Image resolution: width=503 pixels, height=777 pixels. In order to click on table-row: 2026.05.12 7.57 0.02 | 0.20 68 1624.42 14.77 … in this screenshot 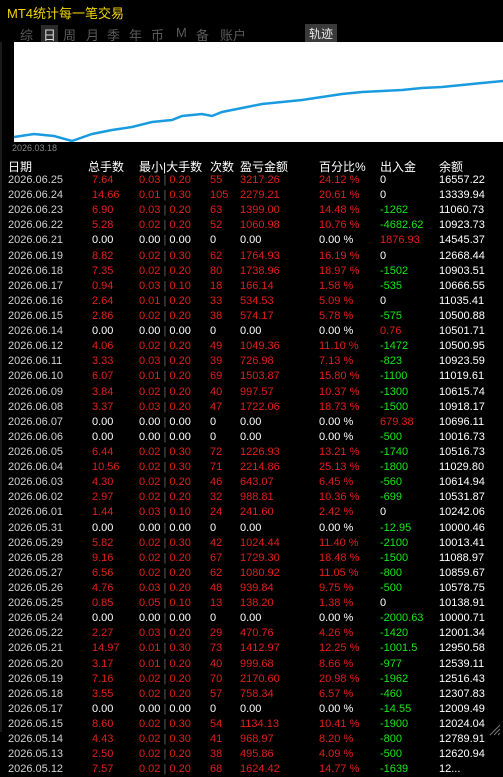, I will do `click(251, 769)`.